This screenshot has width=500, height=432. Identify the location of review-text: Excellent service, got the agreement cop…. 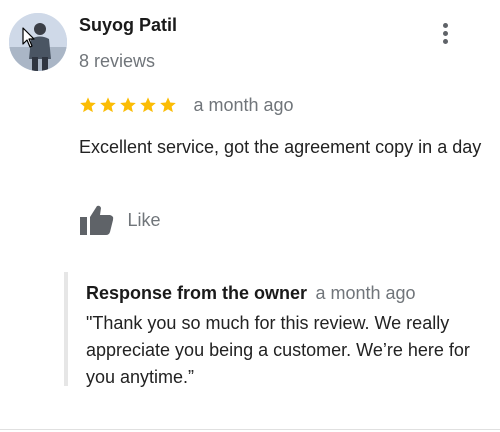
(280, 147).